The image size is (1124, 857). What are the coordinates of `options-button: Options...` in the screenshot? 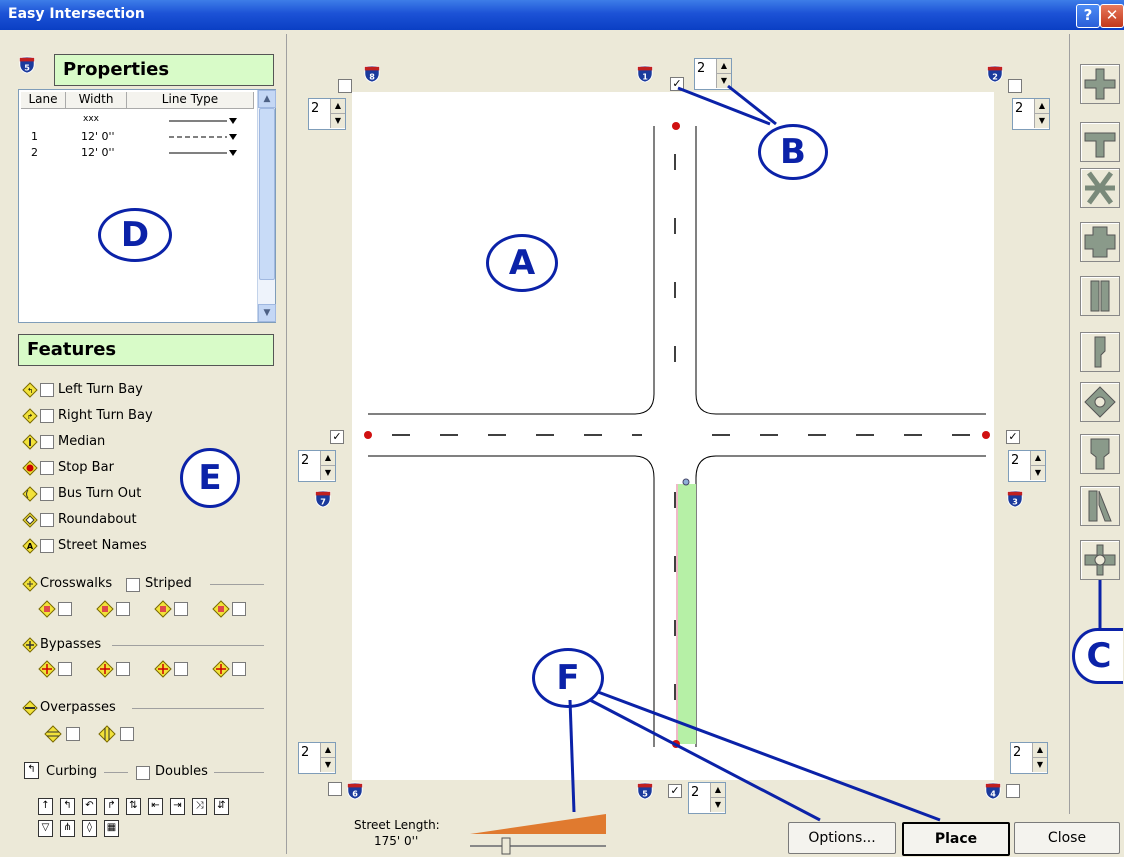 It's located at (842, 838).